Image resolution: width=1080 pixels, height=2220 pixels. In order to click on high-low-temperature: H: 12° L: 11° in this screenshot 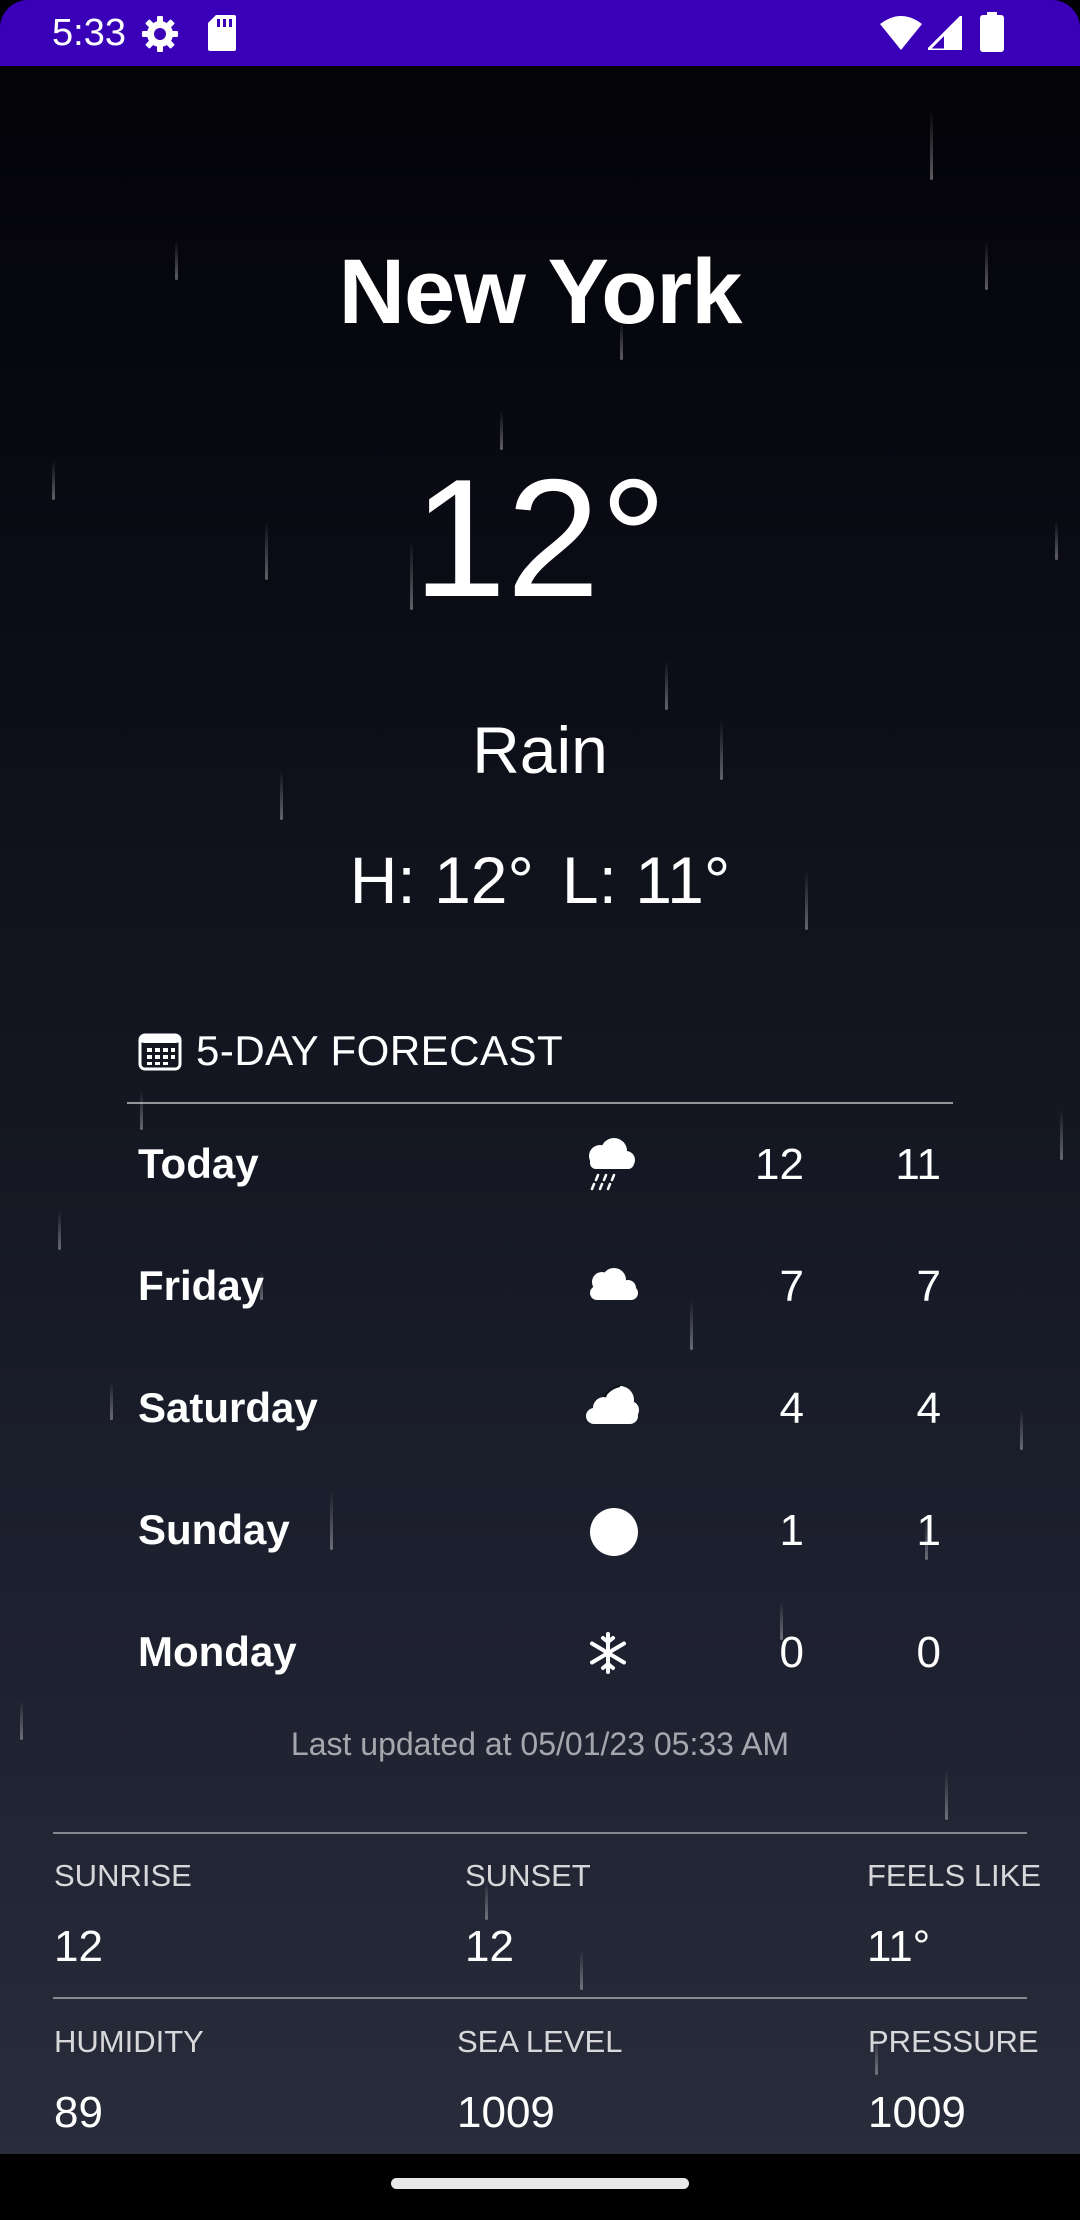, I will do `click(540, 880)`.